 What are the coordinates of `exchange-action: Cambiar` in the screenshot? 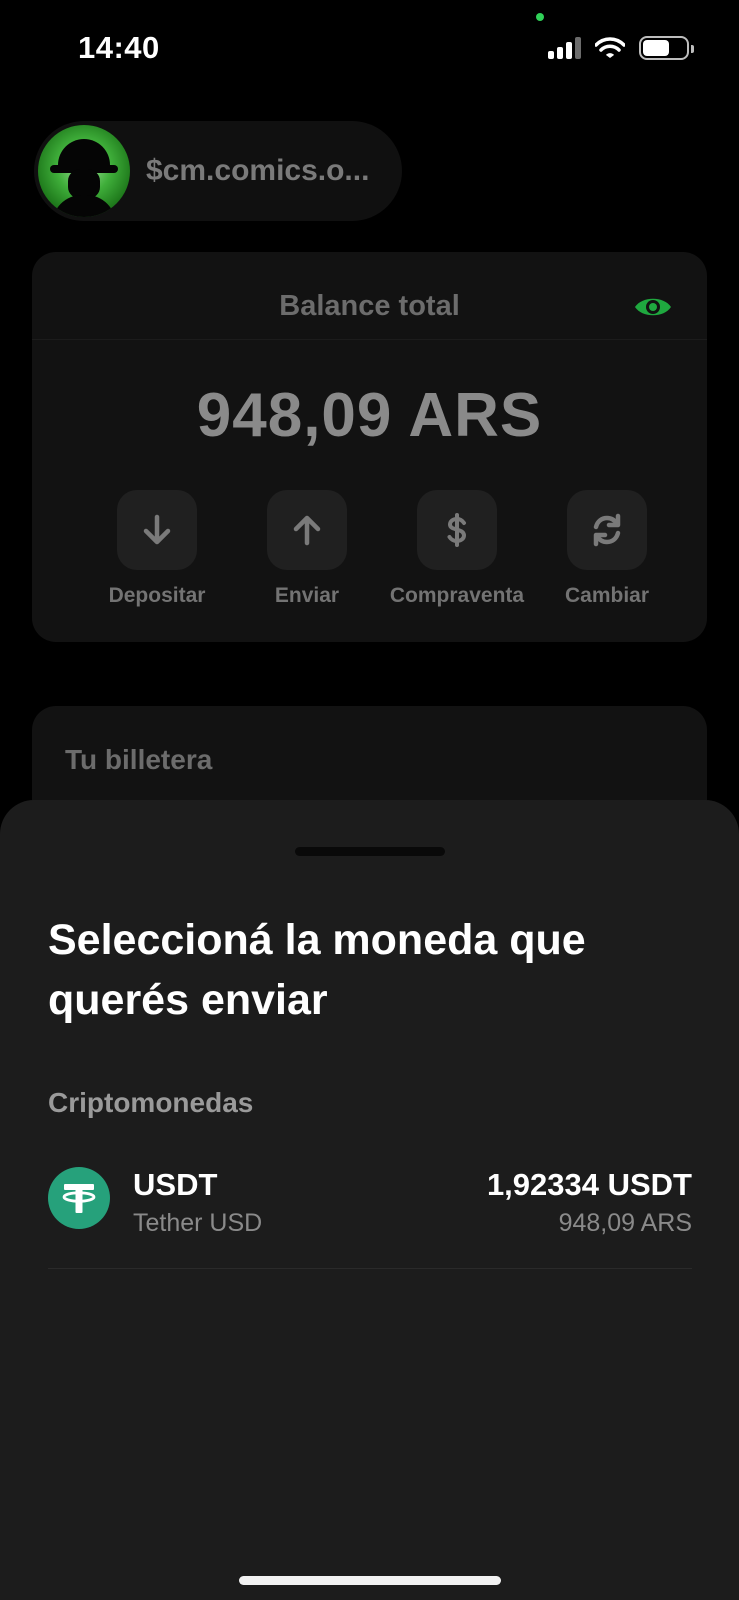 It's located at (607, 549).